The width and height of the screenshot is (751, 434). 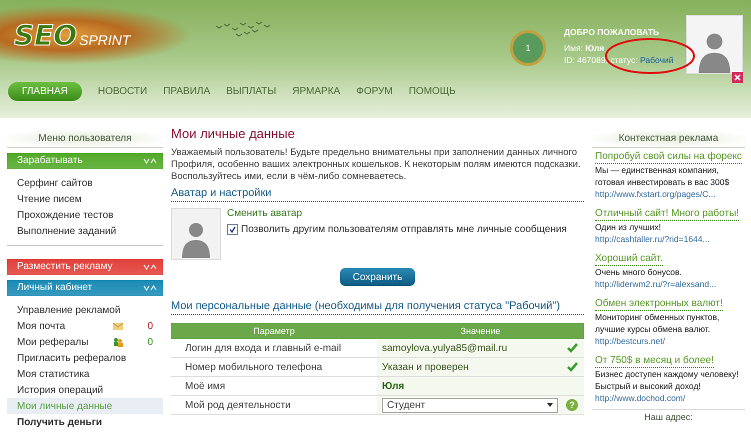 What do you see at coordinates (85, 215) in the screenshot?
I see `sidebar-item: Прохождение тестов` at bounding box center [85, 215].